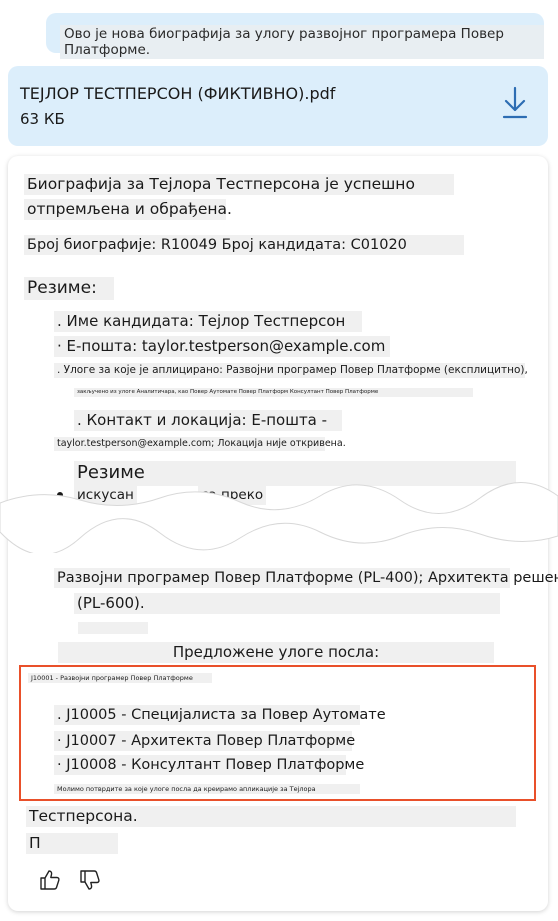  I want to click on download-icon, so click(515, 103).